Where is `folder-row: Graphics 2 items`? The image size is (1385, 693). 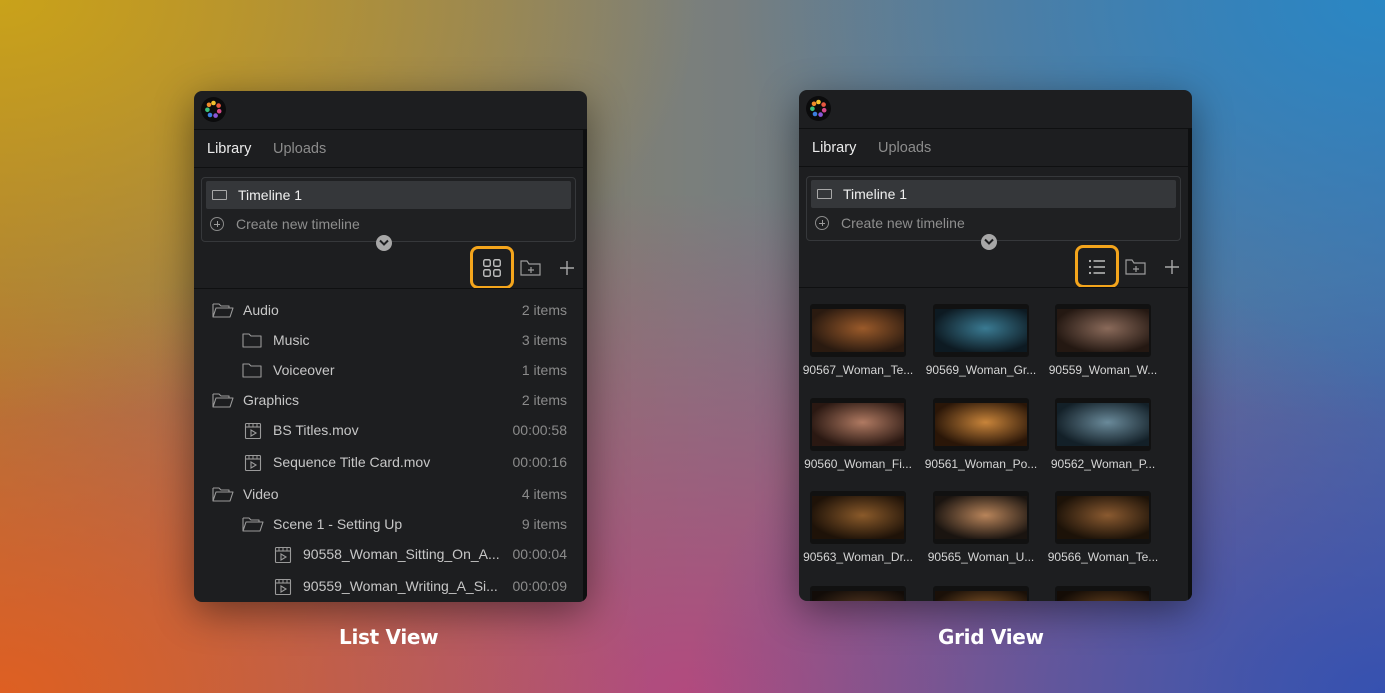
folder-row: Graphics 2 items is located at coordinates (388, 401).